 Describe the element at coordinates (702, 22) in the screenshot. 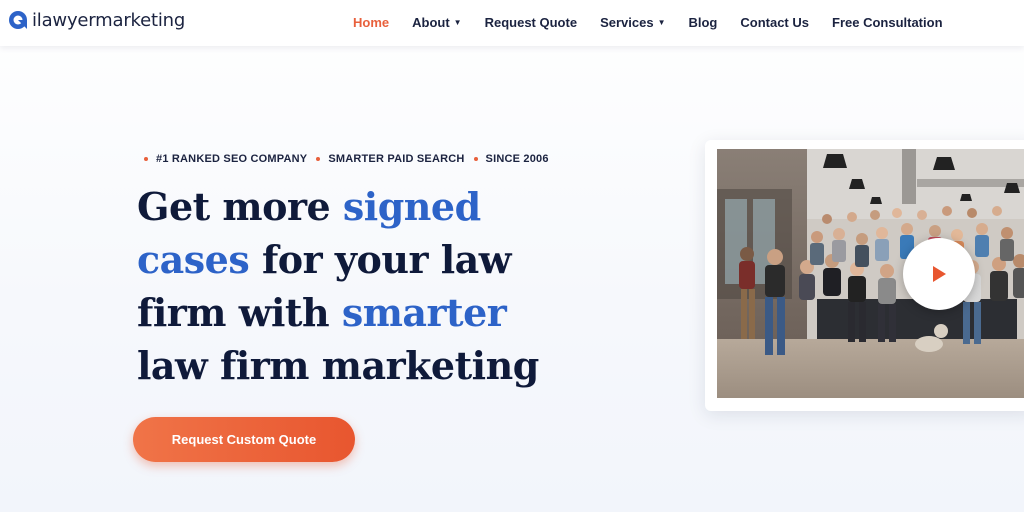

I see `nav-blog: Blog` at that location.